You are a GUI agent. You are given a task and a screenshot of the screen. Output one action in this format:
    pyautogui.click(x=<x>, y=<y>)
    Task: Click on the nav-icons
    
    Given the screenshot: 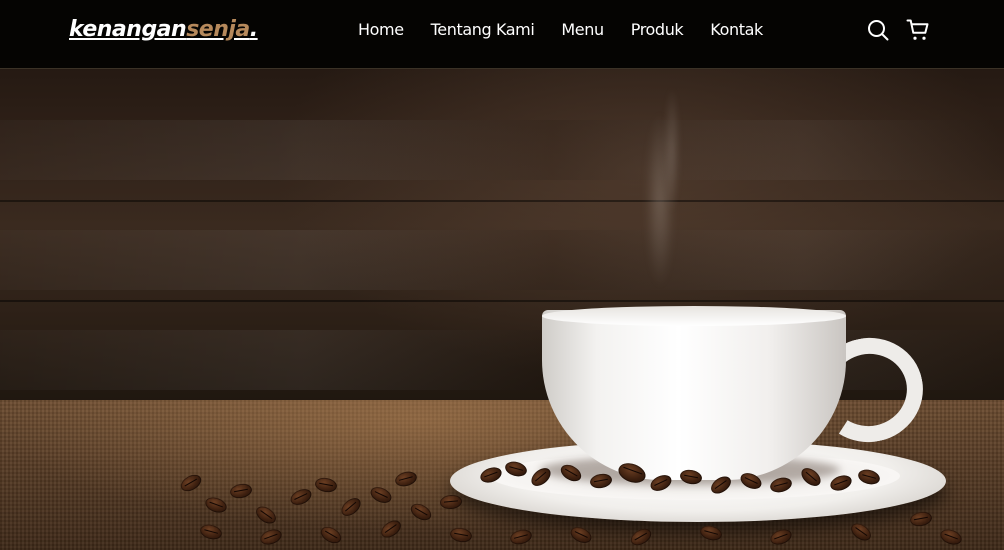 What is the action you would take?
    pyautogui.click(x=898, y=30)
    